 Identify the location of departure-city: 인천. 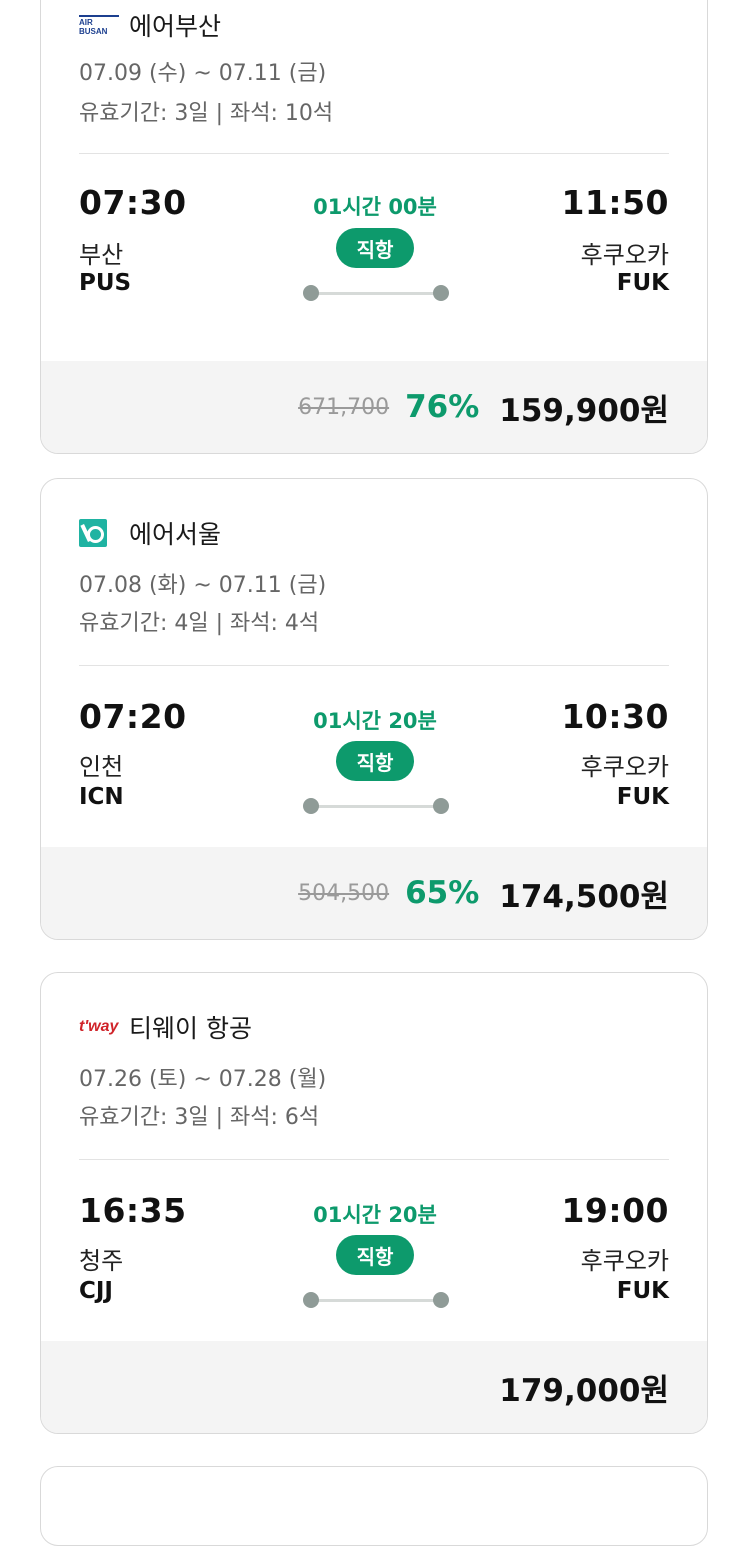
(101, 767).